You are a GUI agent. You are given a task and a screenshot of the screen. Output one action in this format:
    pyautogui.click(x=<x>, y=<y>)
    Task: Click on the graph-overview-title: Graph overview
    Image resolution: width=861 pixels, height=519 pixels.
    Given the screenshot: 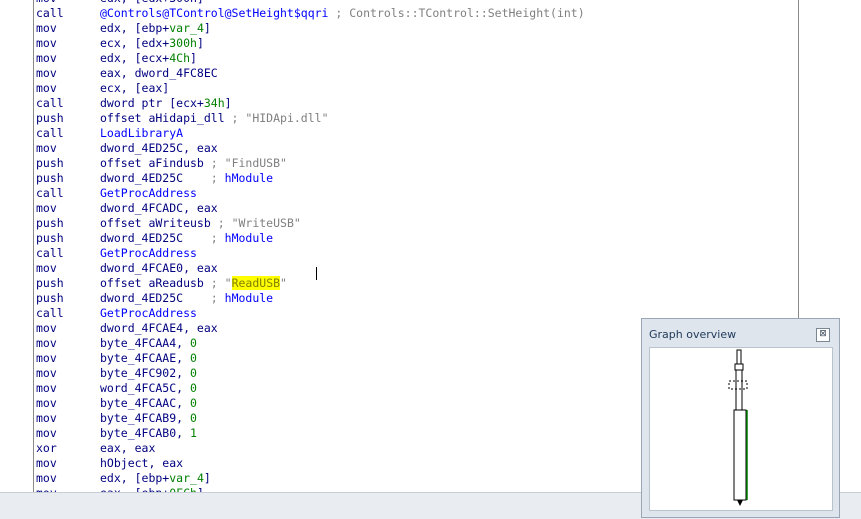 What is the action you would take?
    pyautogui.click(x=693, y=334)
    